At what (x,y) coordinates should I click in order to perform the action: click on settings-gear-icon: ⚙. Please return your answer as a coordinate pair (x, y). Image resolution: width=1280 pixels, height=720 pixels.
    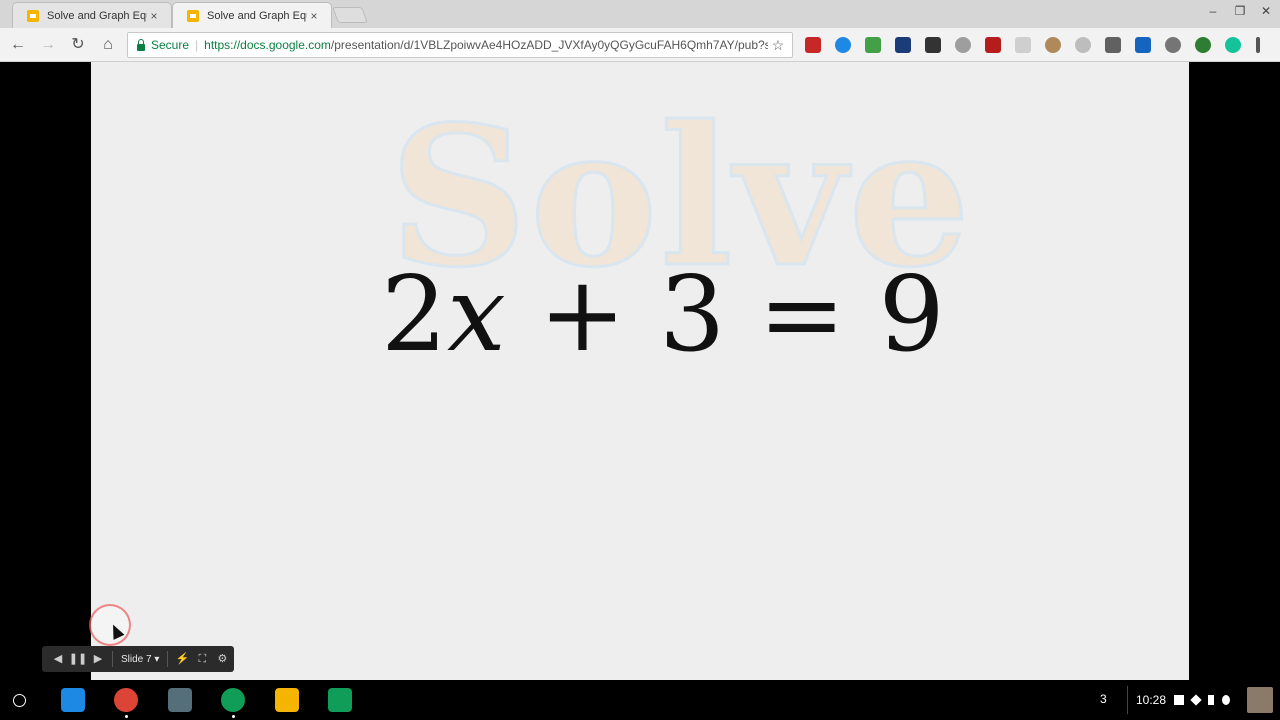
    Looking at the image, I should click on (222, 659).